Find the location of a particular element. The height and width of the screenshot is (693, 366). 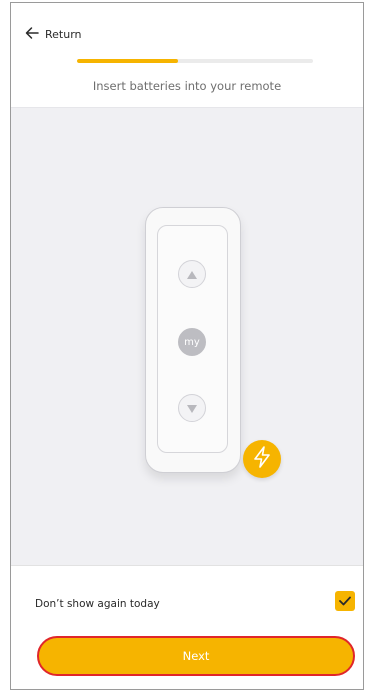

remote-my-label: my is located at coordinates (192, 342).